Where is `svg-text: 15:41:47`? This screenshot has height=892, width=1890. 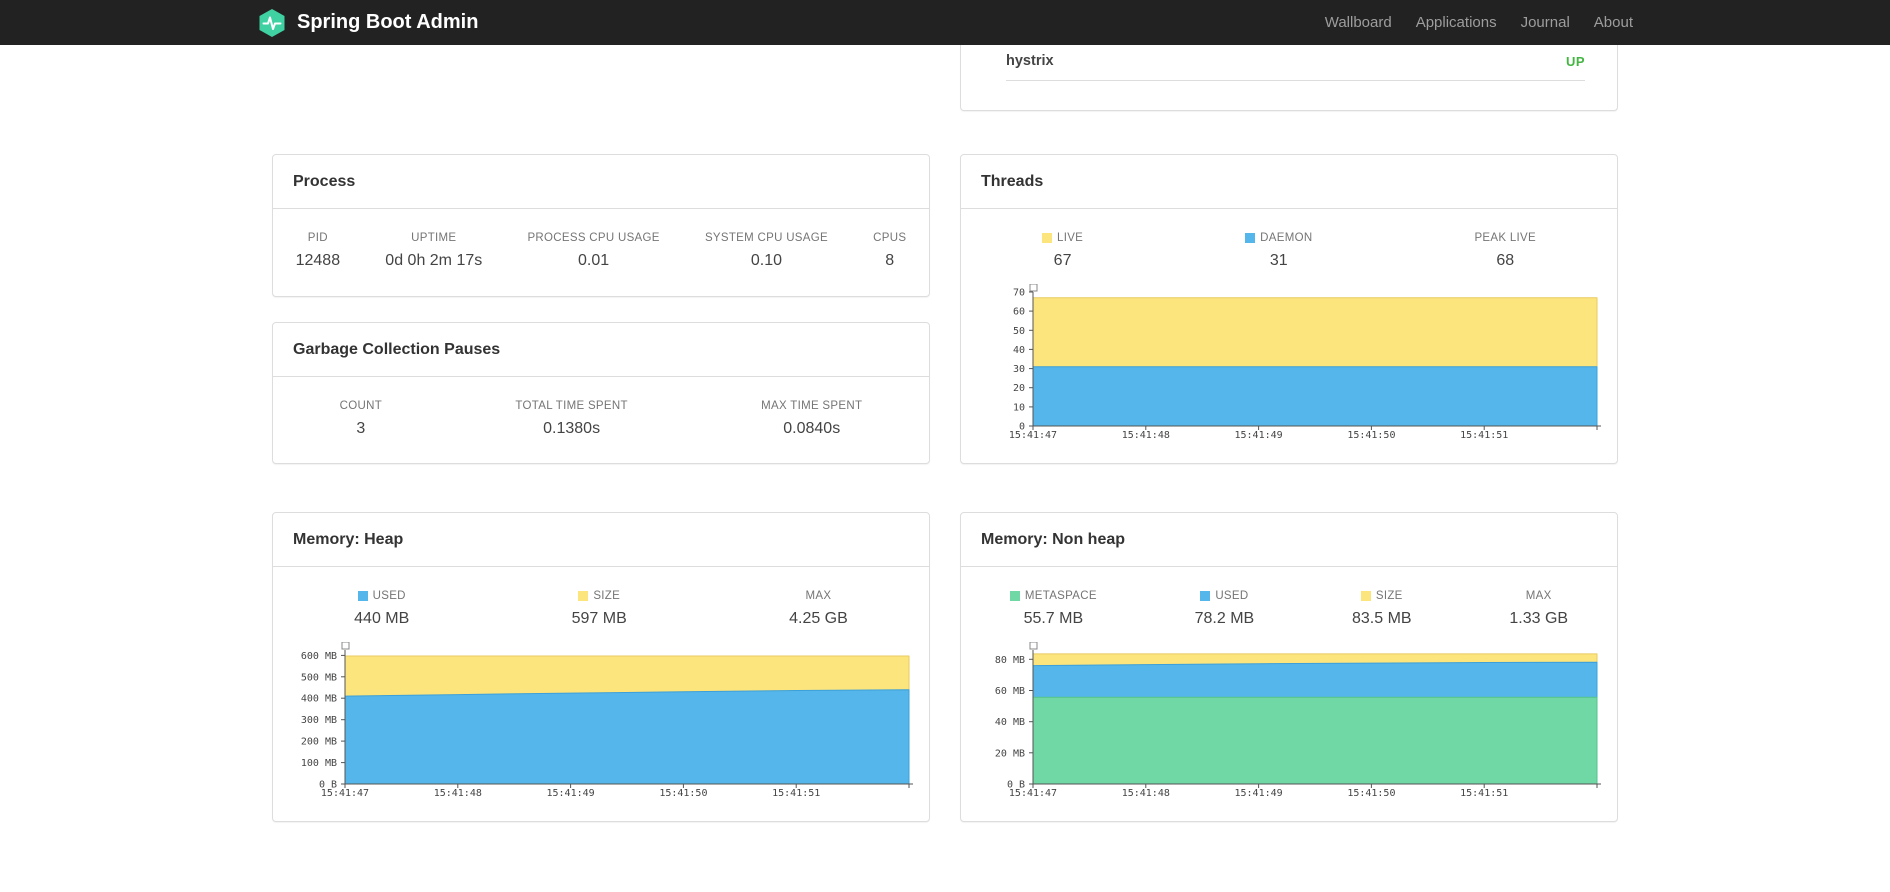 svg-text: 15:41:47 is located at coordinates (1033, 435).